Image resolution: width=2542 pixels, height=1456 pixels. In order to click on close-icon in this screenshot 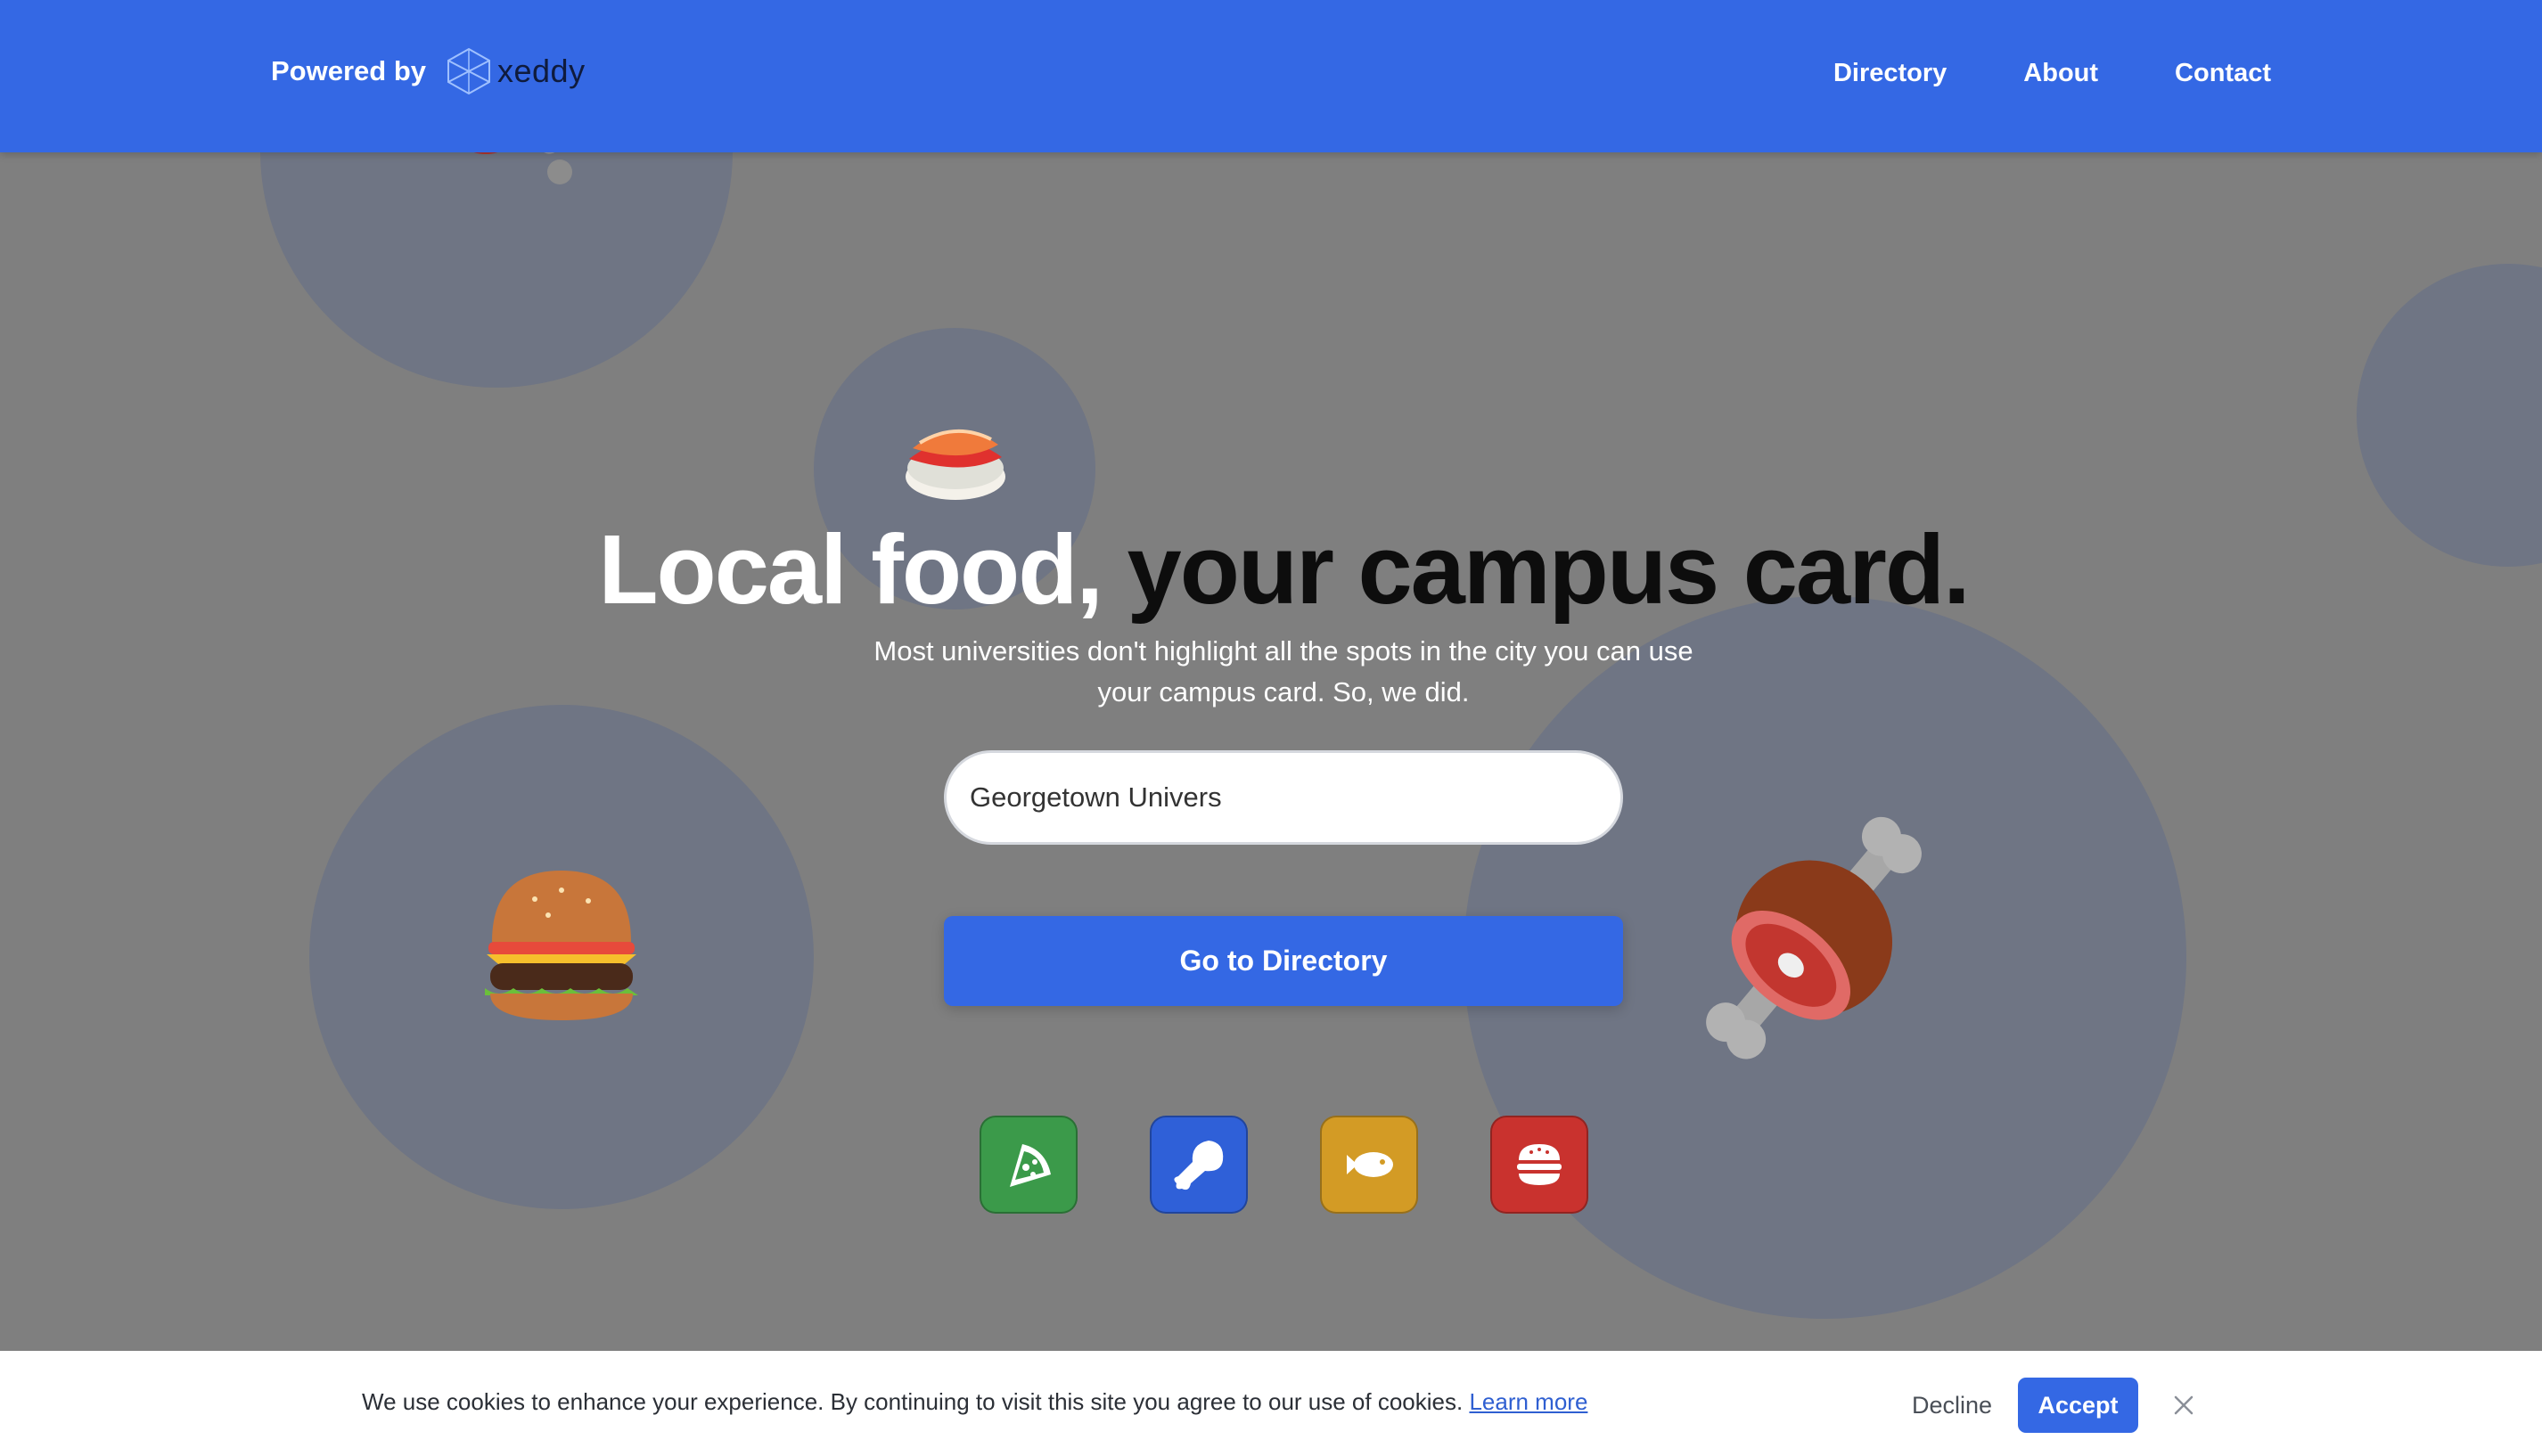, I will do `click(2184, 1405)`.